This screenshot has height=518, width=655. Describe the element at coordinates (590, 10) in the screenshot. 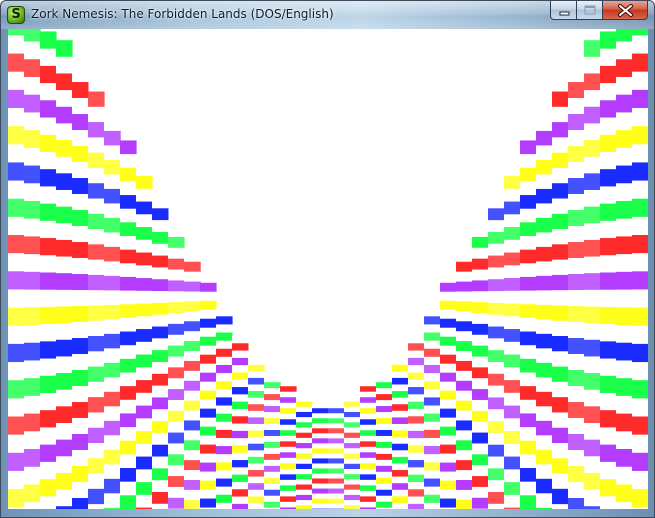

I see `maximize-button` at that location.